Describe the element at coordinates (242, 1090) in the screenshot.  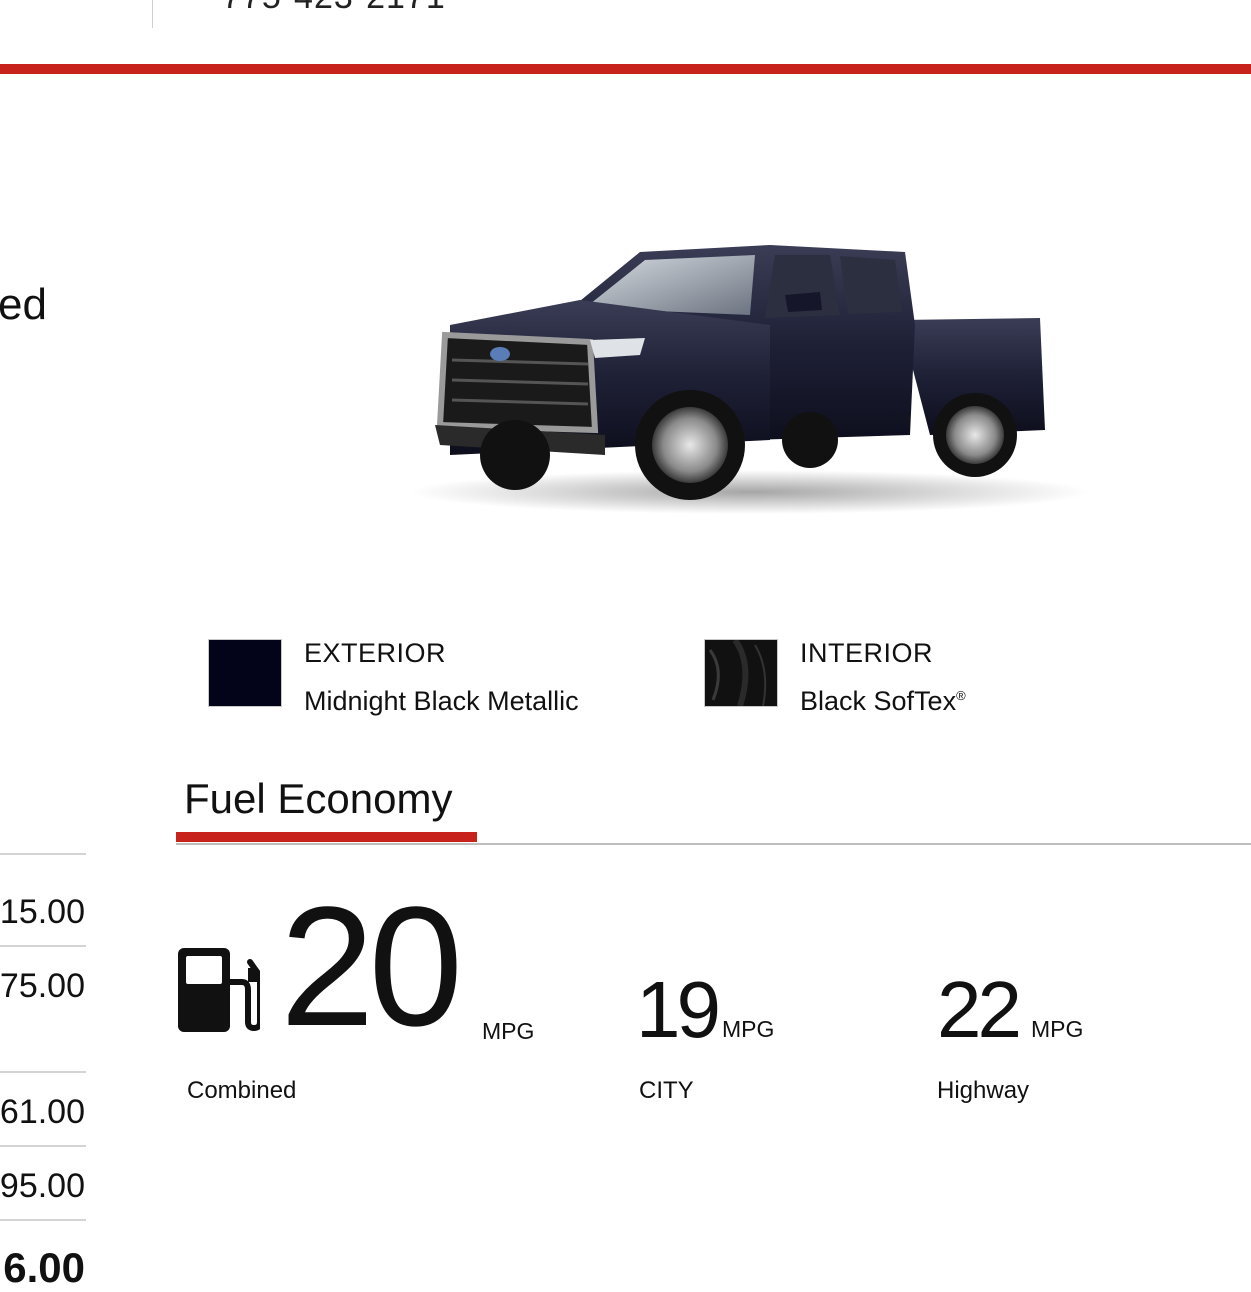
I see `combined-label: Combined` at that location.